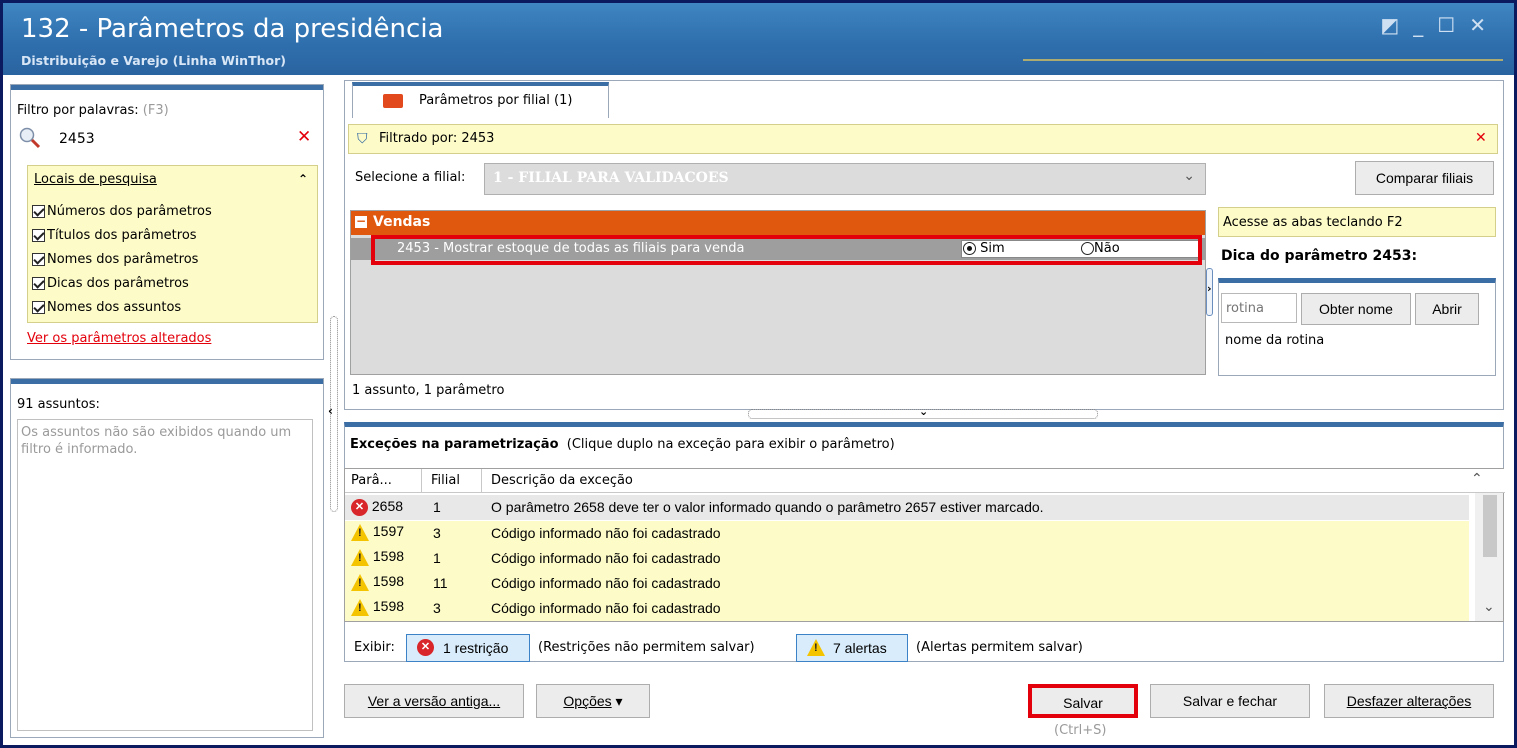 The image size is (1517, 748). What do you see at coordinates (852, 648) in the screenshot?
I see `alerts-toggle: ! 7 alertas` at bounding box center [852, 648].